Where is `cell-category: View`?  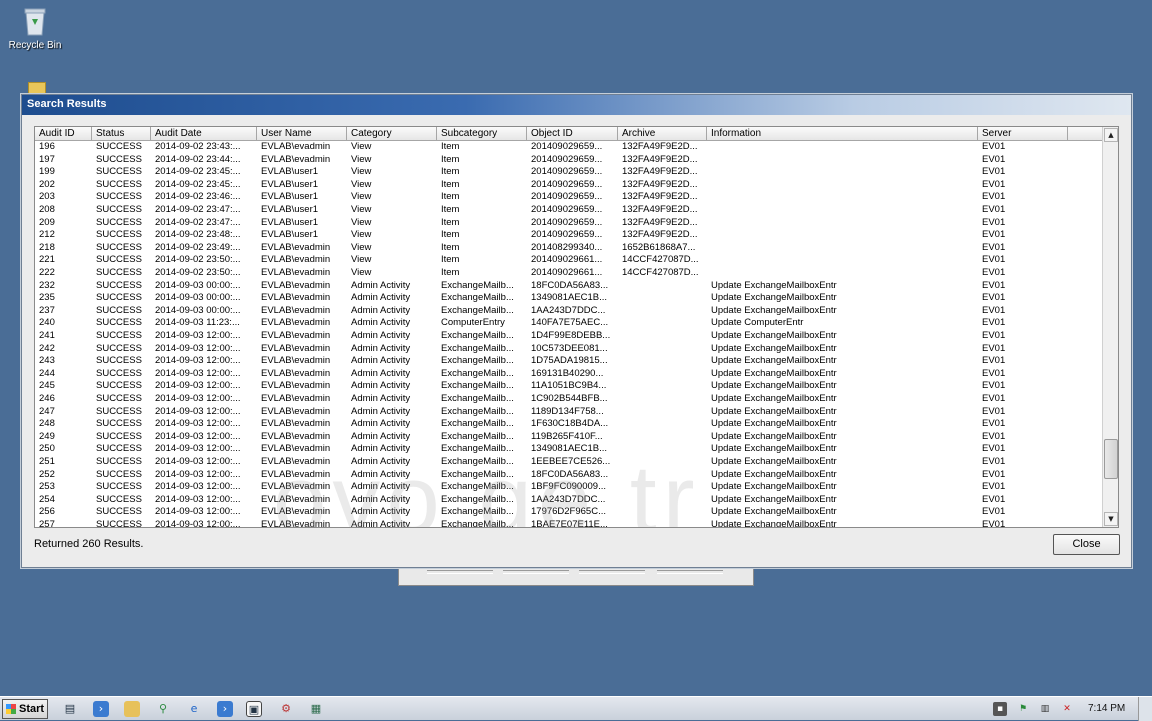
cell-category: View is located at coordinates (361, 184).